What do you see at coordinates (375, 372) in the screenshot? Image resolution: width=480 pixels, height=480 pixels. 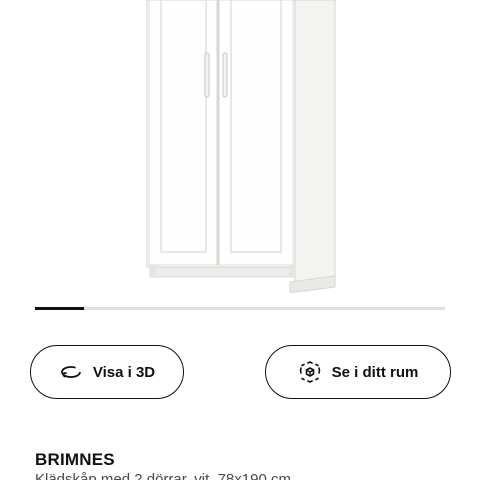 I see `view-in-room-label: Se i ditt rum` at bounding box center [375, 372].